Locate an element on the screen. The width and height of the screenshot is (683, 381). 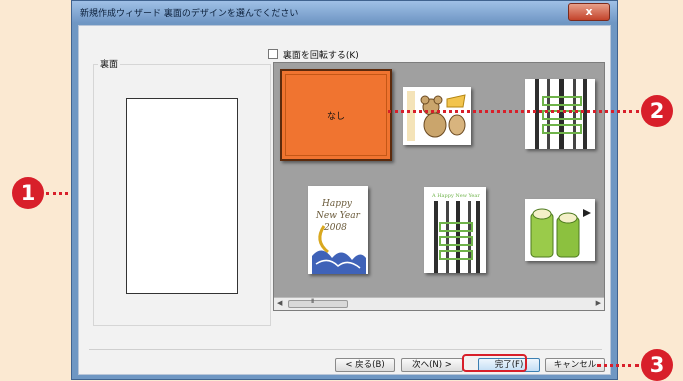
callout-badge-2: 2 is located at coordinates (657, 111).